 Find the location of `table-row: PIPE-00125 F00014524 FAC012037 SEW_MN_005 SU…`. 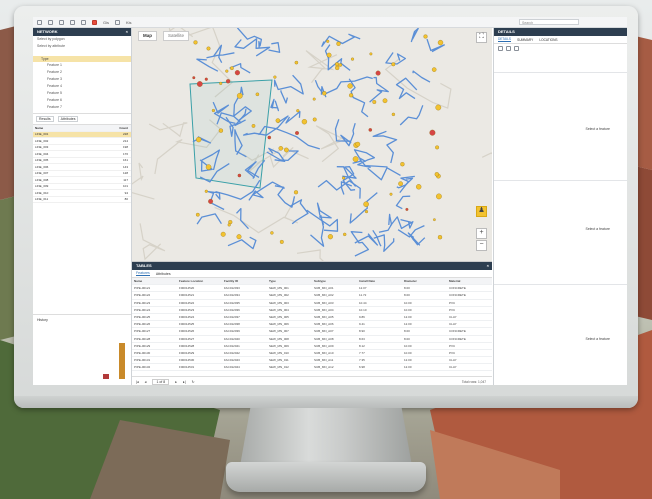

table-row: PIPE-00125 F00014524 FAC012037 SEW_MN_005 SU… is located at coordinates (312, 318).